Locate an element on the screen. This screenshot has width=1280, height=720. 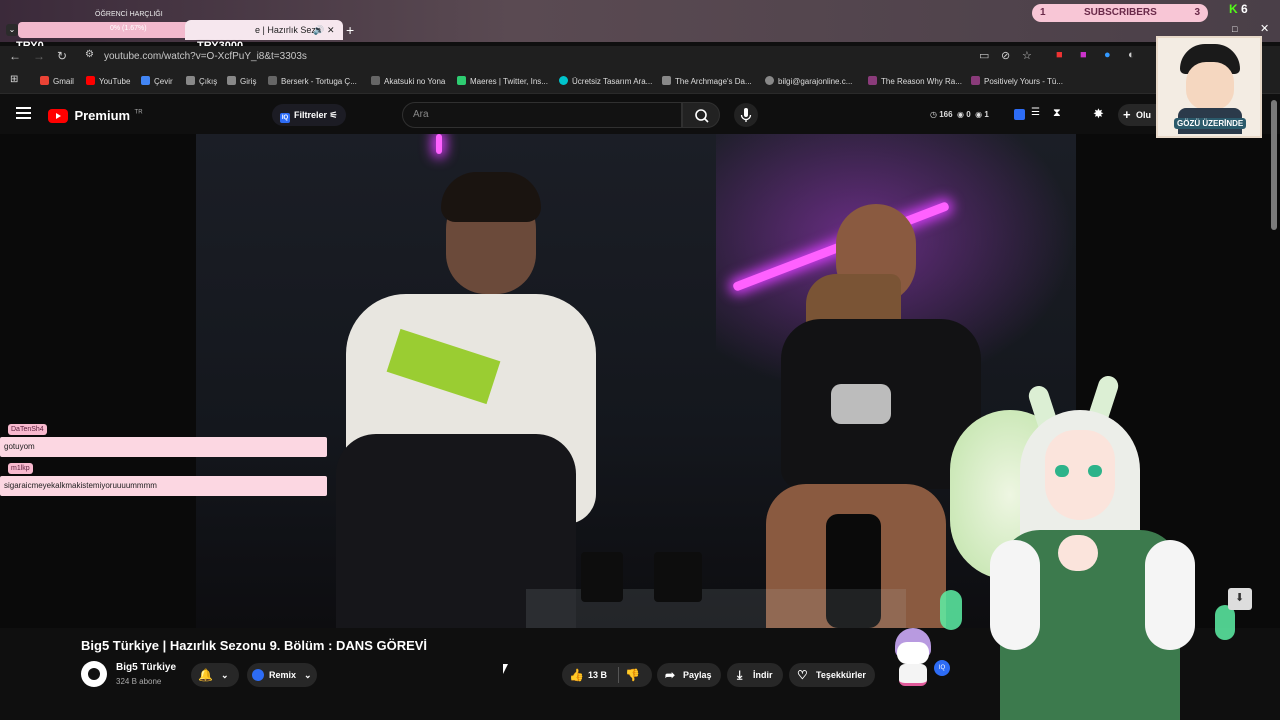
create-button: + Olu is located at coordinates (1138, 115).